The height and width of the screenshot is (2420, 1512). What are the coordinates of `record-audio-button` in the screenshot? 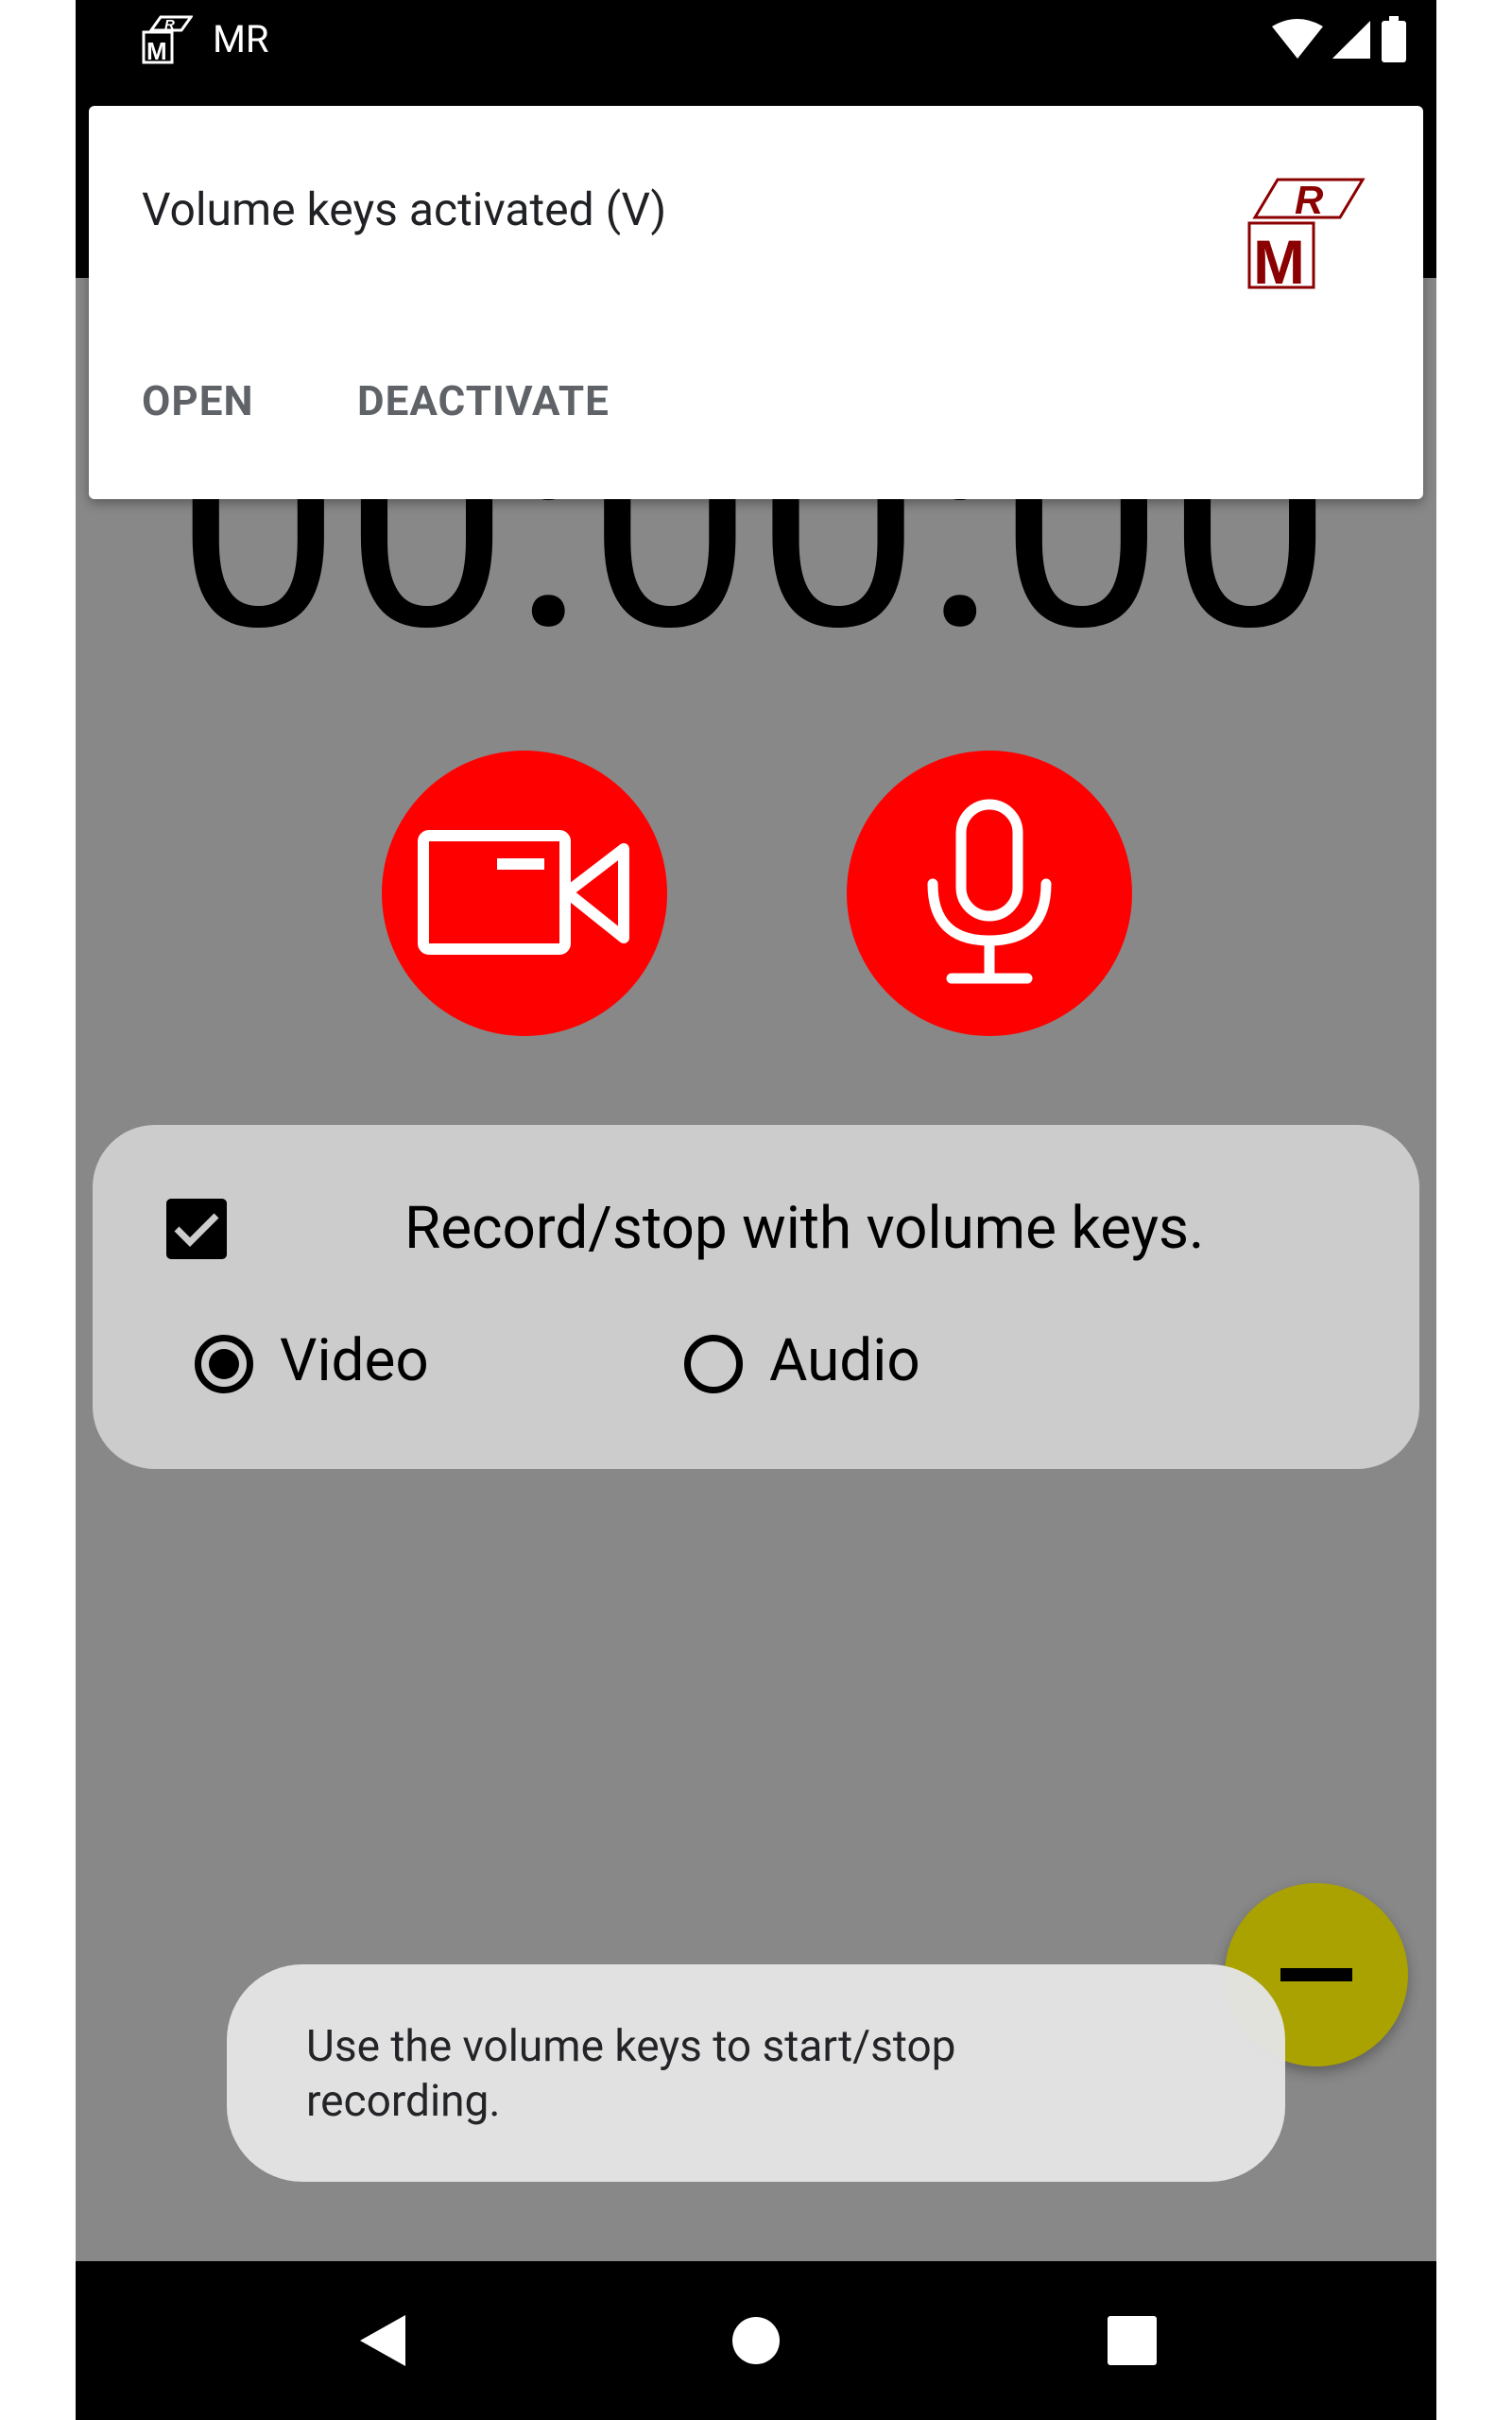 It's located at (989, 893).